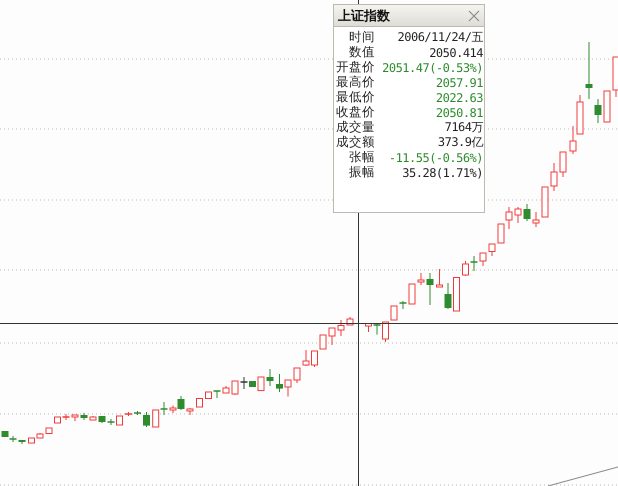 This screenshot has height=486, width=618. What do you see at coordinates (442, 173) in the screenshot?
I see `field-value: 35.28(1.71%)` at bounding box center [442, 173].